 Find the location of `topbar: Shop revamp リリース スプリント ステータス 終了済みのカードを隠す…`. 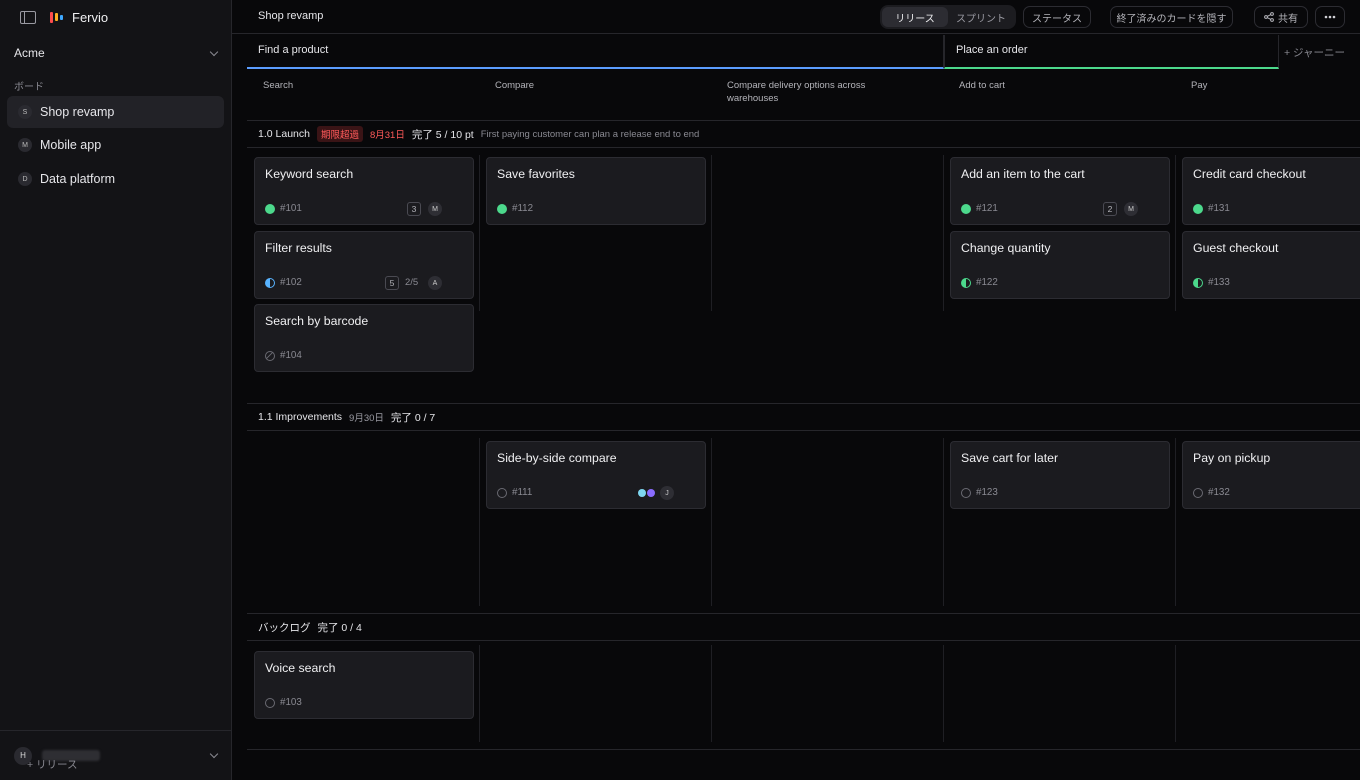

topbar: Shop revamp リリース スプリント ステータス 終了済みのカードを隠す… is located at coordinates (796, 17).